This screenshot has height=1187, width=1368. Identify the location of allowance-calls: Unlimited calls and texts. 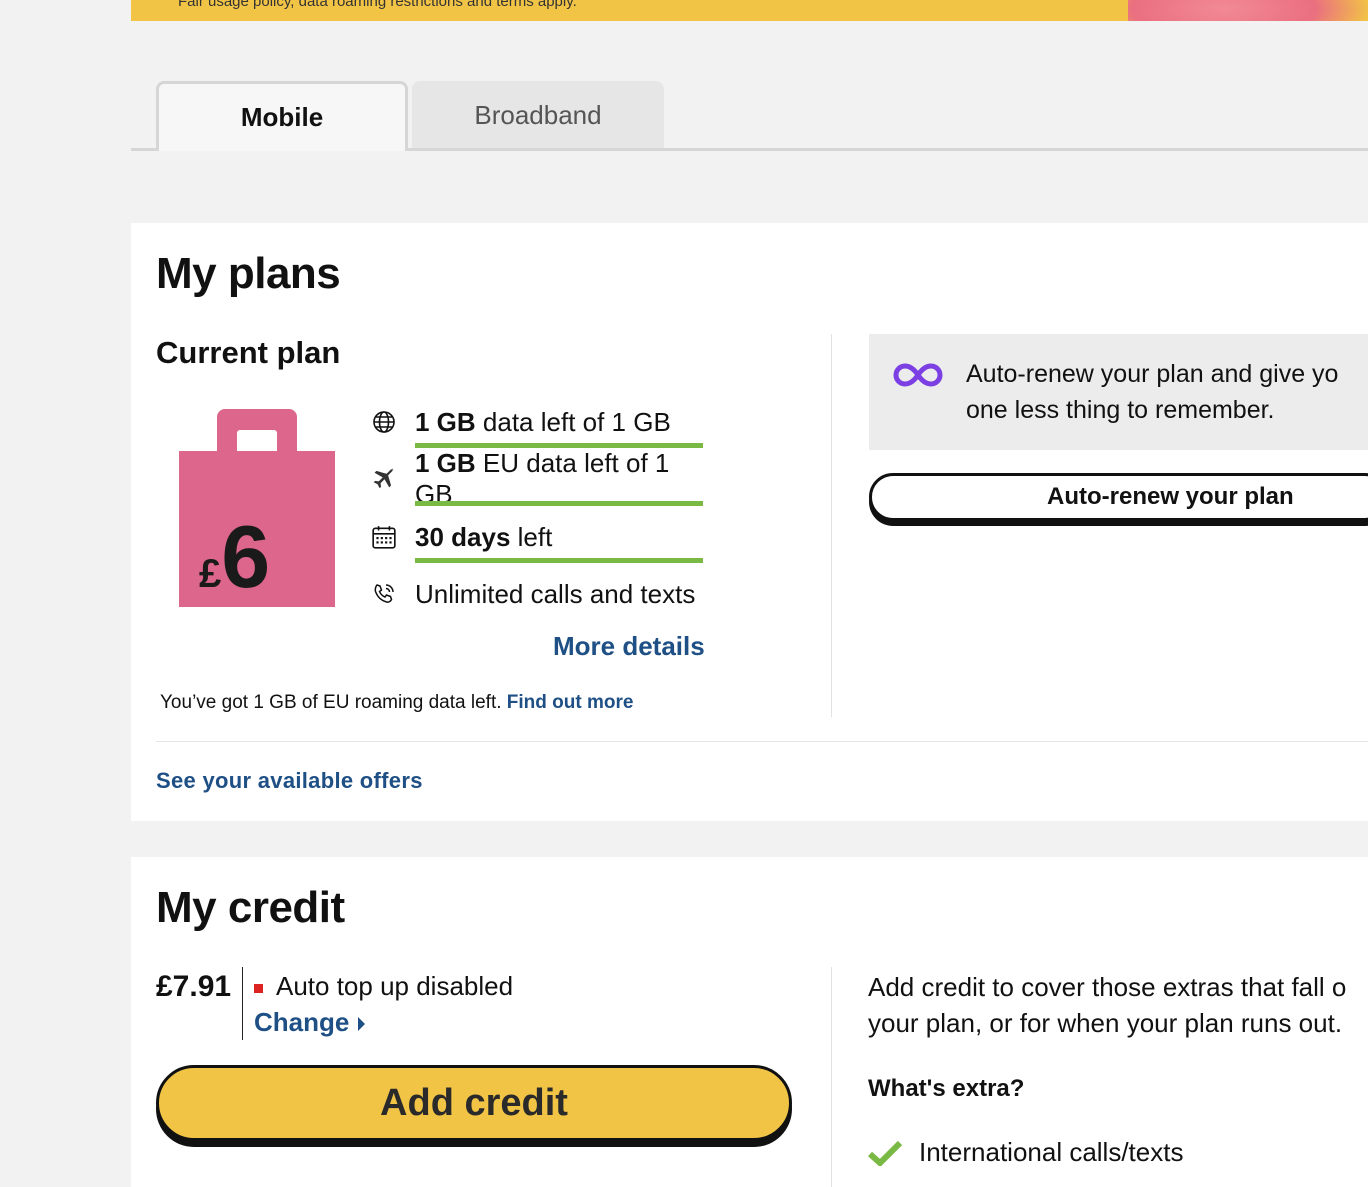
(541, 594).